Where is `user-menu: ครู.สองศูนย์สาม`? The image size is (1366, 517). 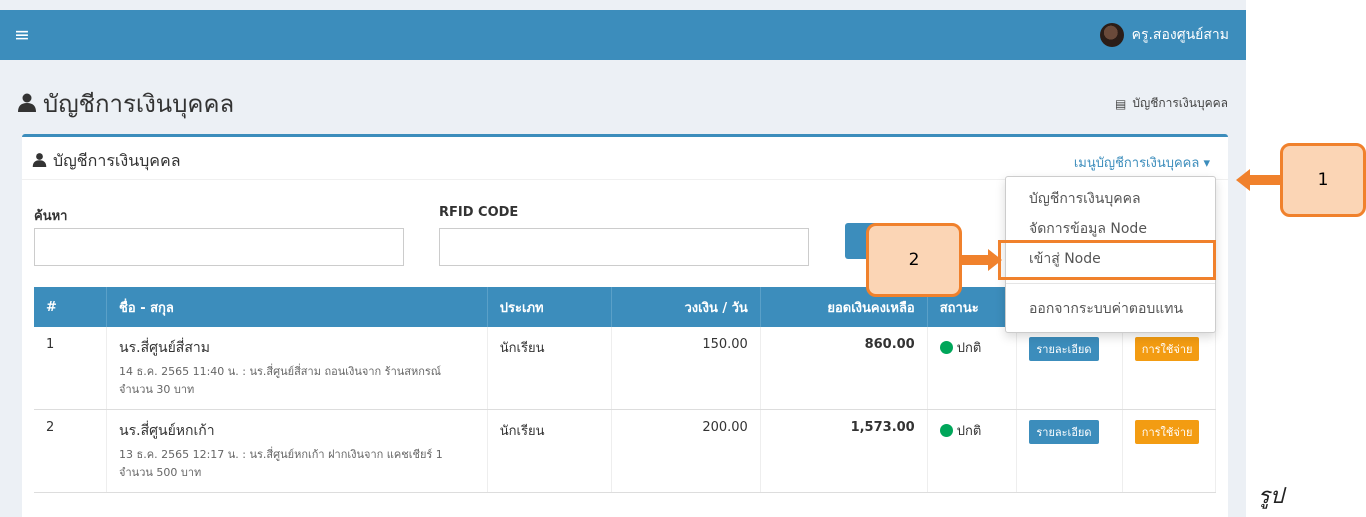 user-menu: ครู.สองศูนย์สาม is located at coordinates (1164, 35).